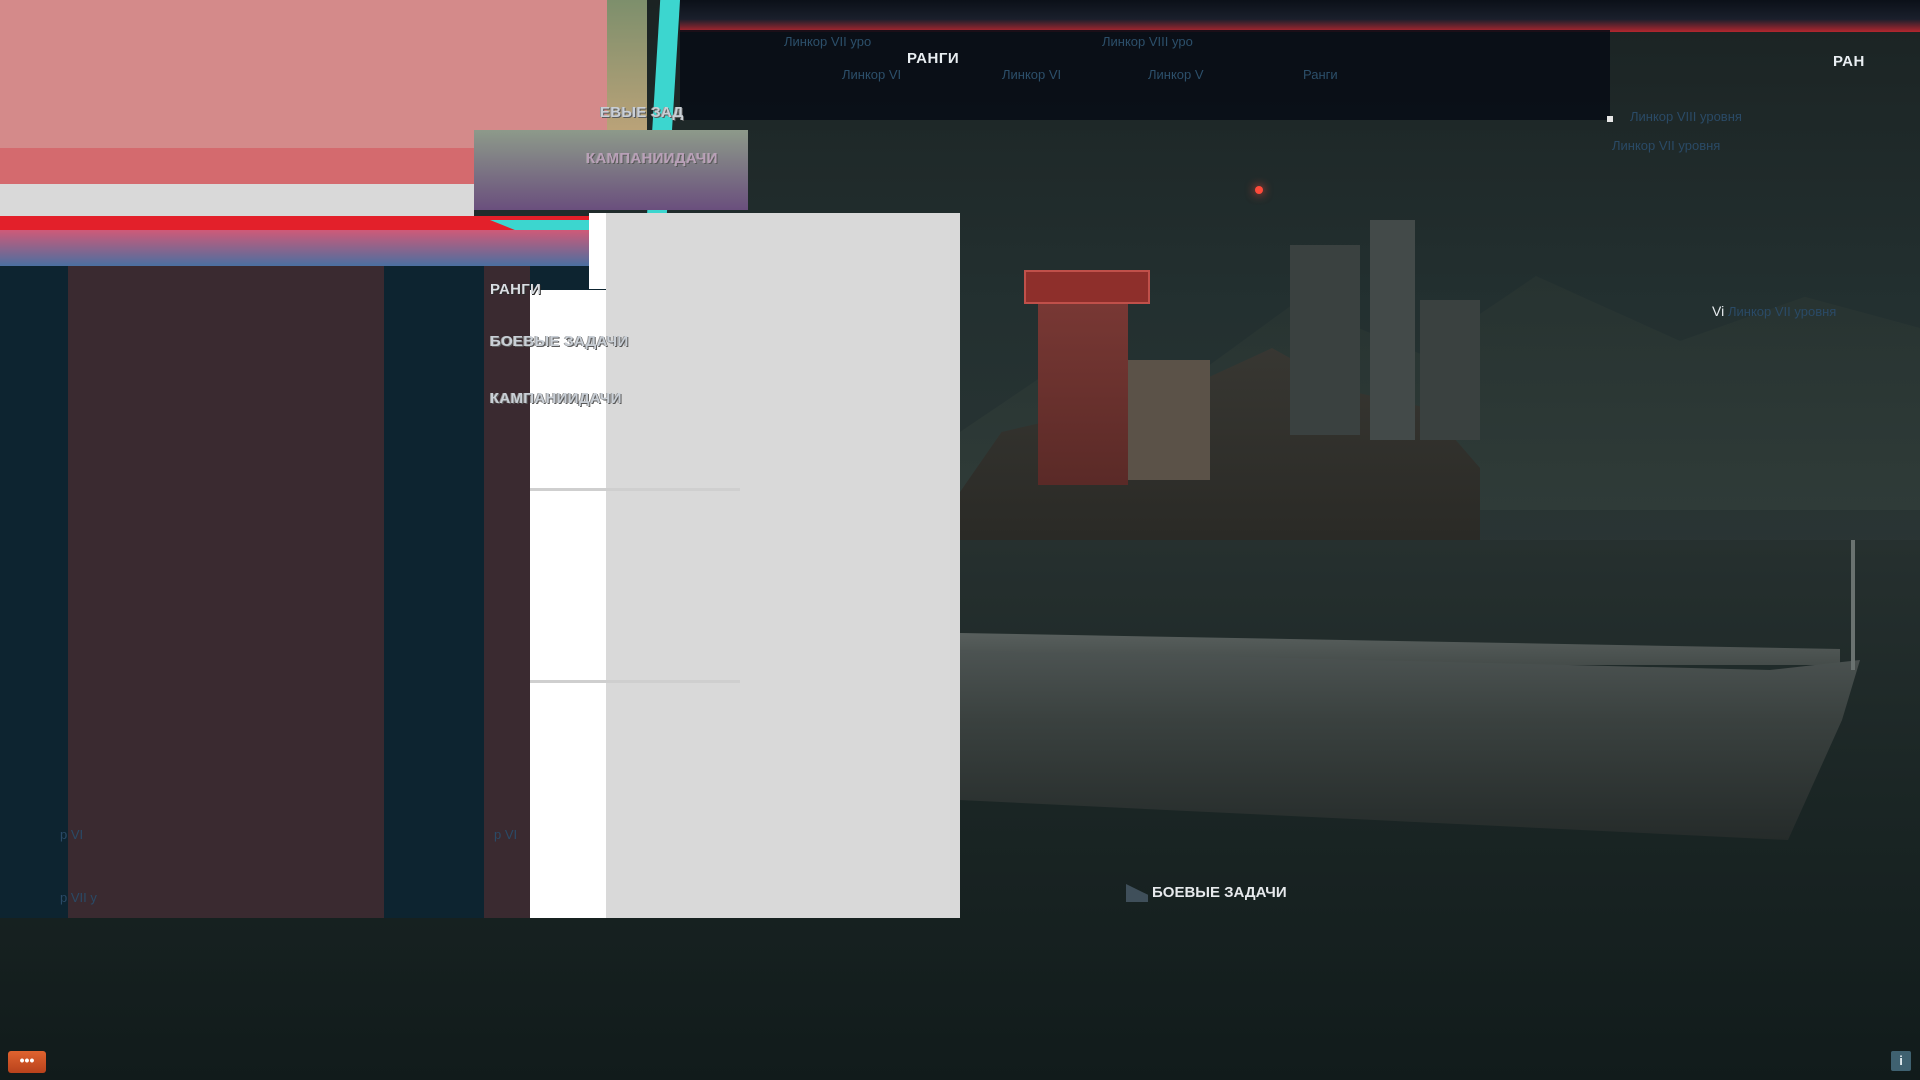 The image size is (1920, 1080). I want to click on chat-button: •••, so click(27, 1062).